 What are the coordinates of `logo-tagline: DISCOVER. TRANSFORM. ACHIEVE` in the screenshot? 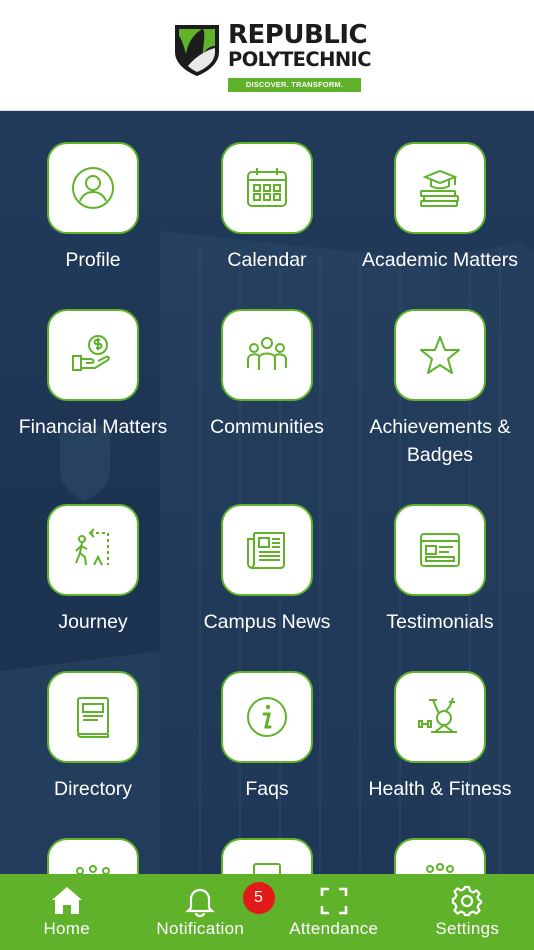 It's located at (294, 90).